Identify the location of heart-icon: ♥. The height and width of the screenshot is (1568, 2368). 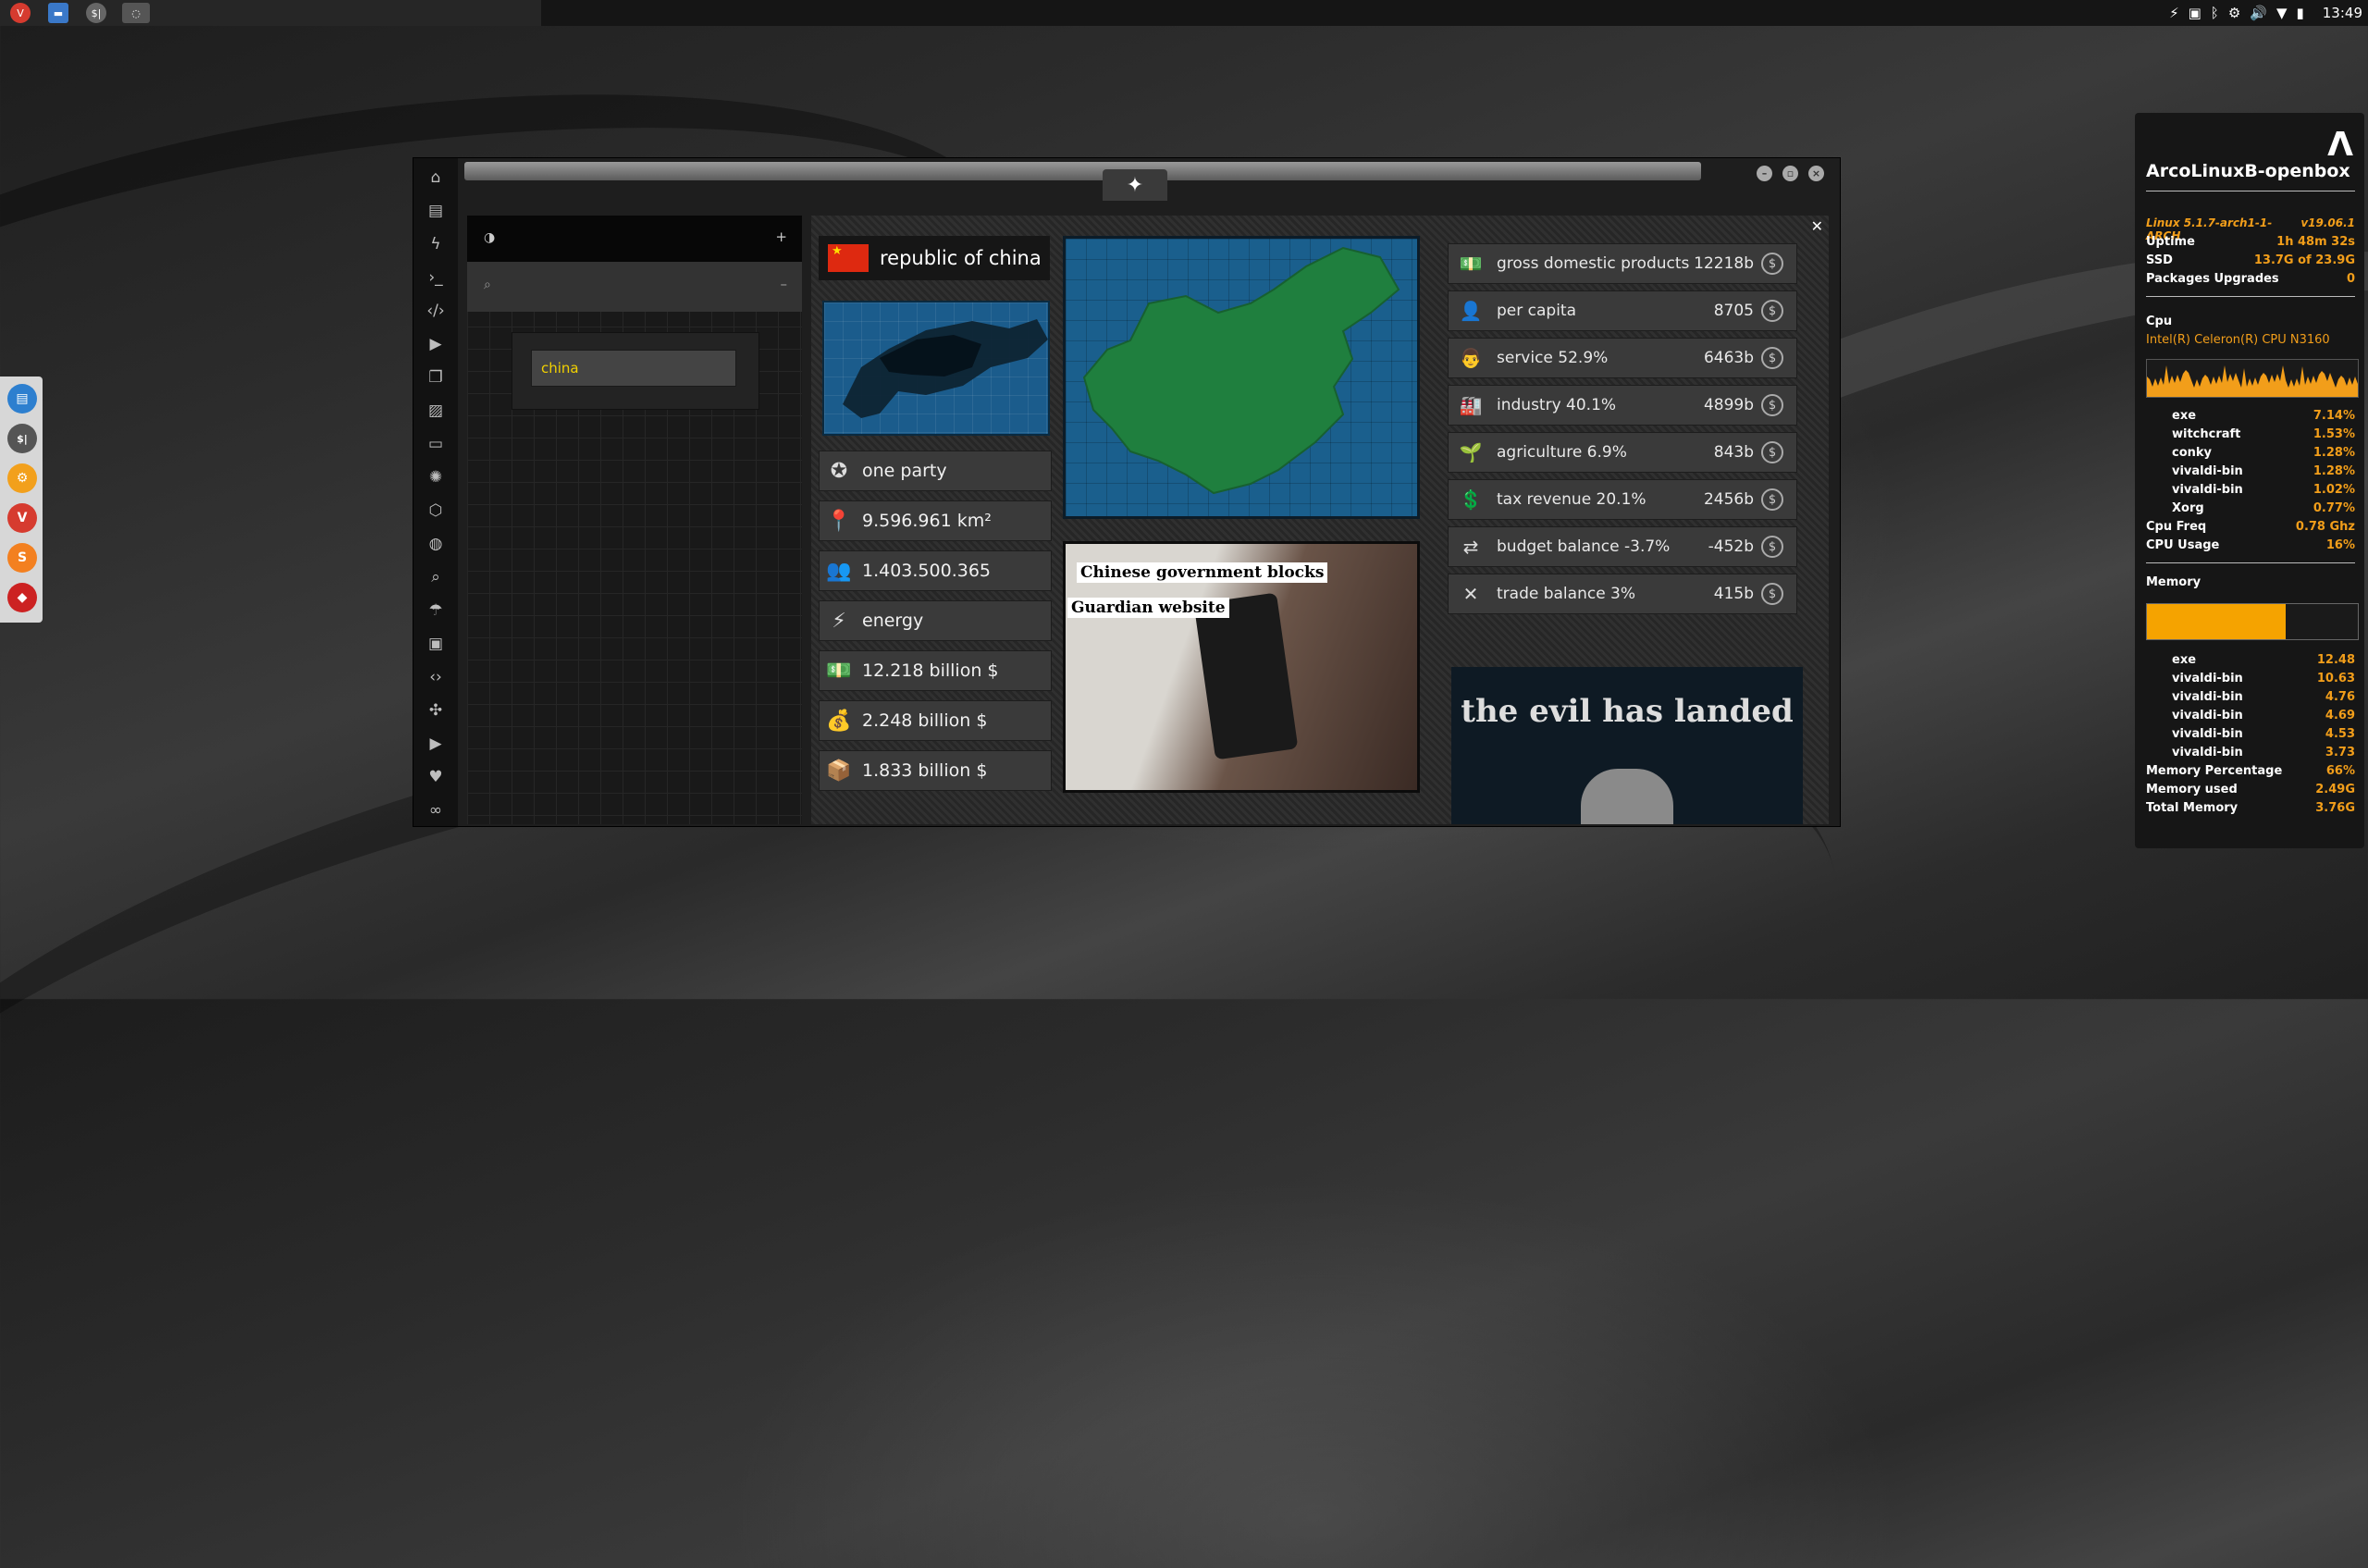
(436, 777).